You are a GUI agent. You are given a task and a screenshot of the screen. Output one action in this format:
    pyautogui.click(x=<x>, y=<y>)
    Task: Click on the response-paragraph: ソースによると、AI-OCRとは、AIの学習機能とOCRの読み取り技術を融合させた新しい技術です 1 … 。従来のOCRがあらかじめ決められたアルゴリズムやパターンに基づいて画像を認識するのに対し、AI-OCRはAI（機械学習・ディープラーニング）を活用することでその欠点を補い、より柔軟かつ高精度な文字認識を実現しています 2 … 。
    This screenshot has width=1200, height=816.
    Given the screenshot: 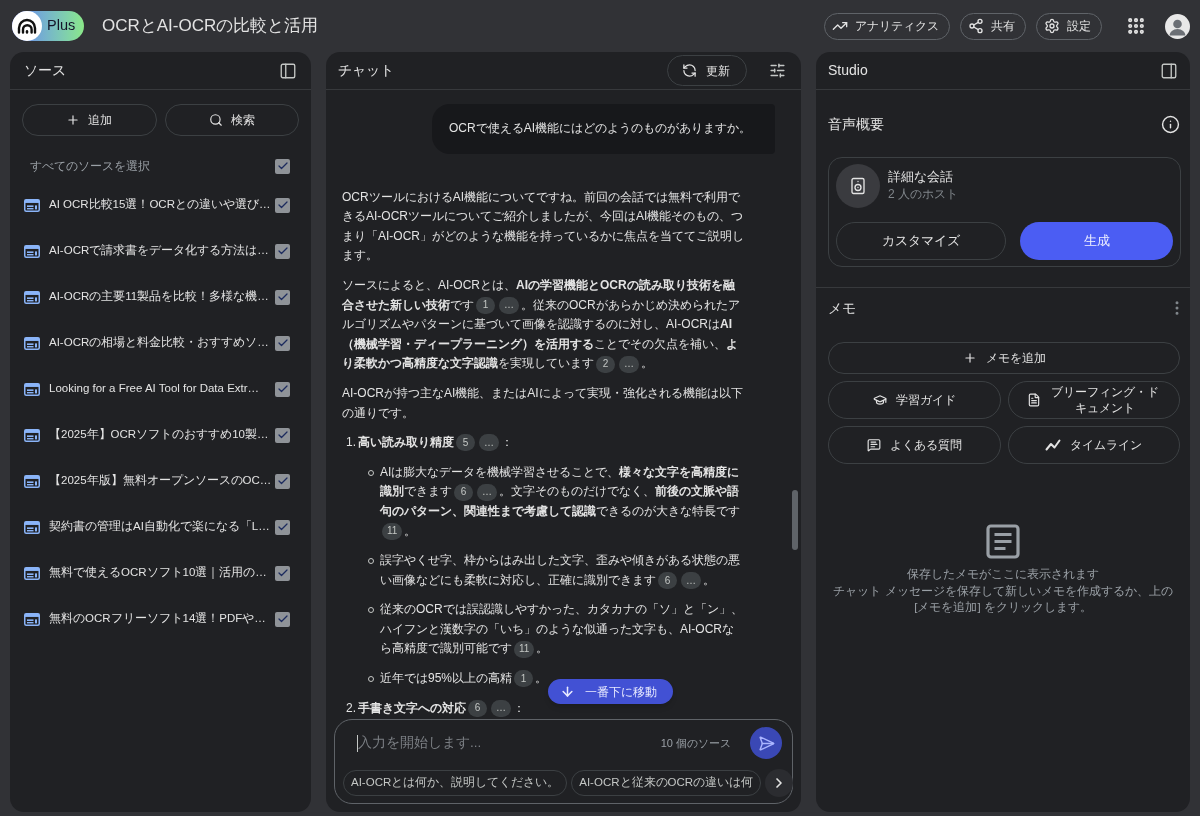 What is the action you would take?
    pyautogui.click(x=541, y=325)
    